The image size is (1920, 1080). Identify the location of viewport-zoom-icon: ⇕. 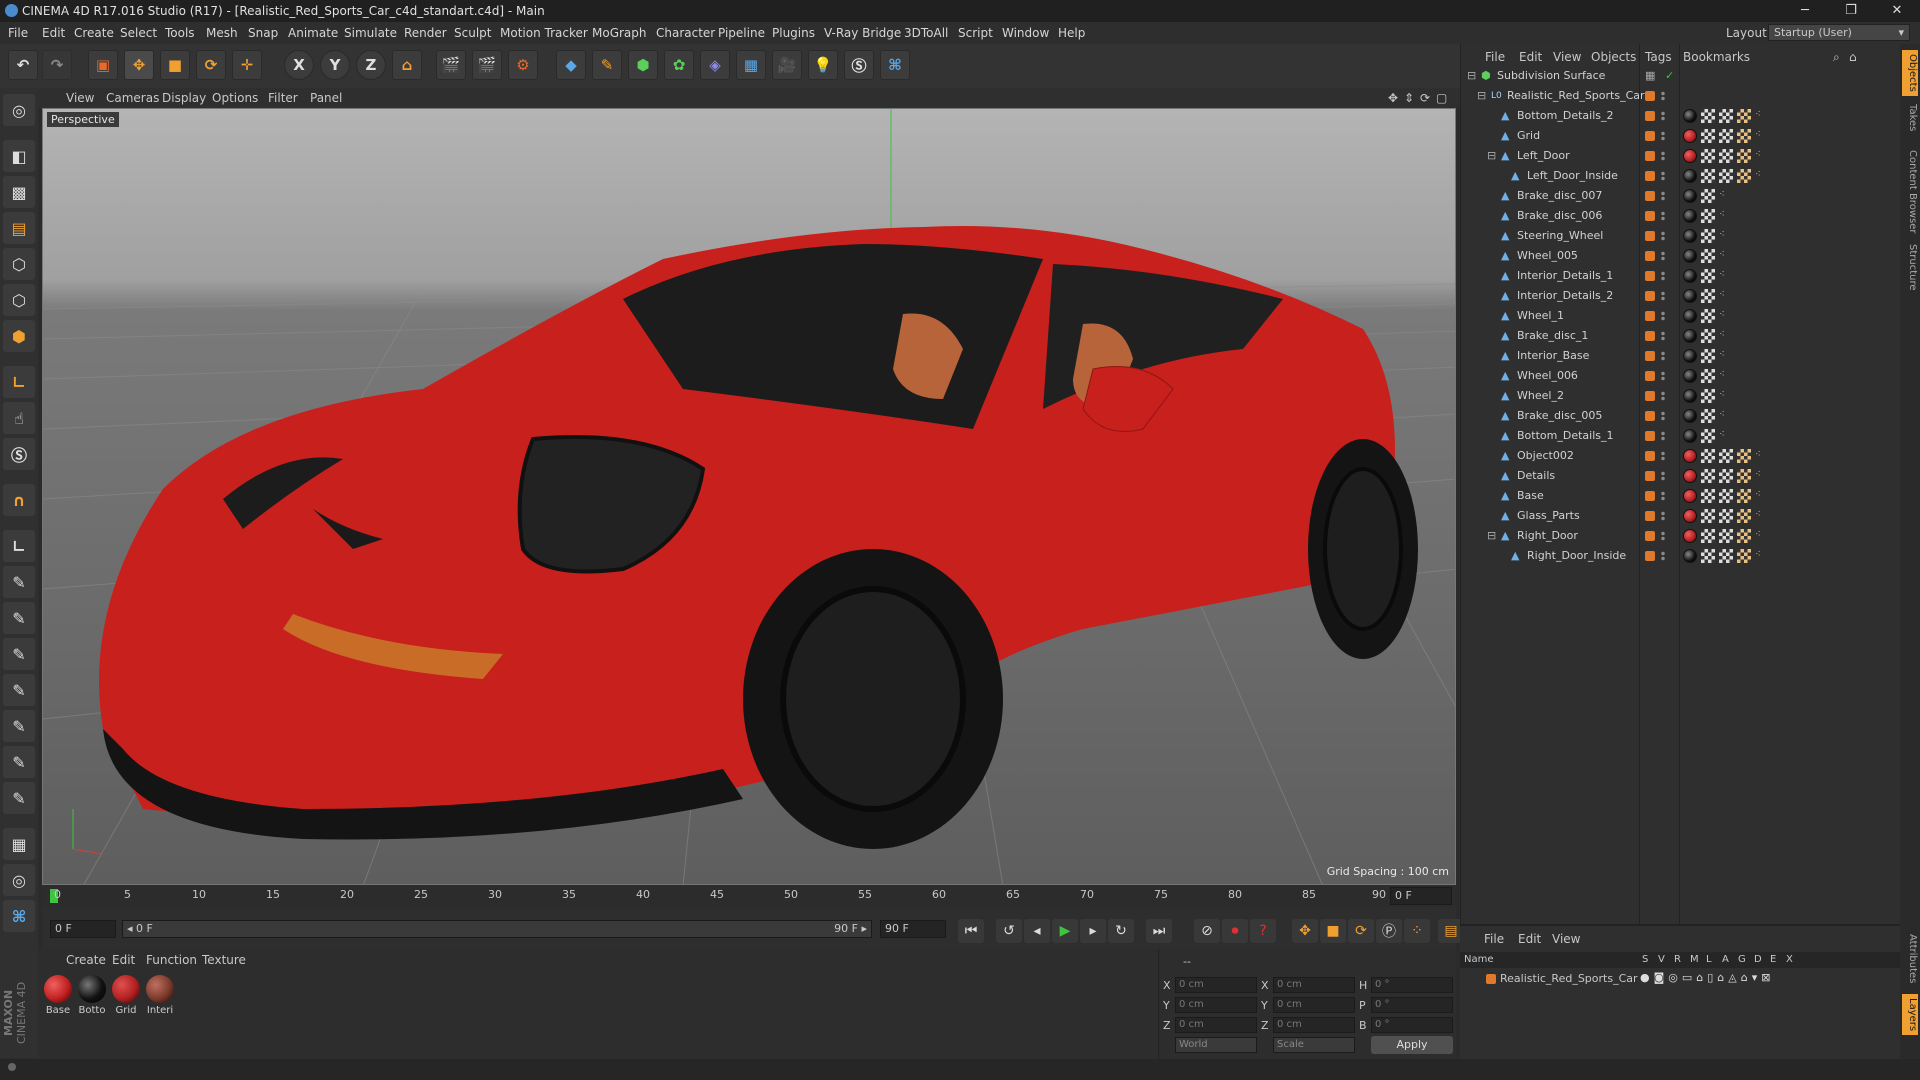
(1409, 98).